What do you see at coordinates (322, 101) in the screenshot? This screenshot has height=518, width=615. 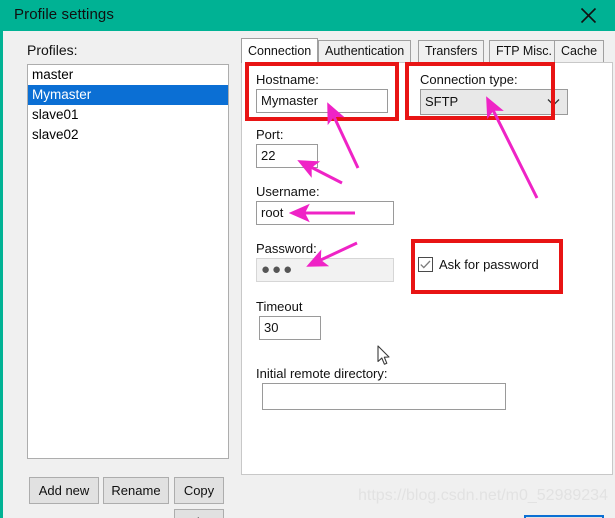 I see `hostname-input: Mymaster` at bounding box center [322, 101].